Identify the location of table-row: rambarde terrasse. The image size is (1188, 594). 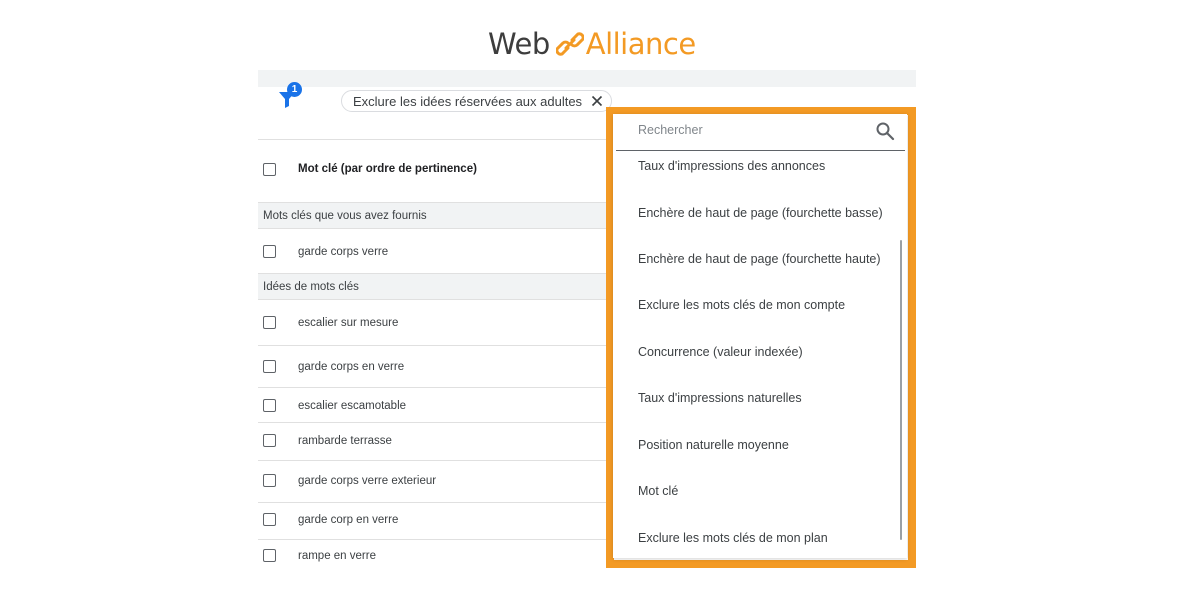
(345, 441).